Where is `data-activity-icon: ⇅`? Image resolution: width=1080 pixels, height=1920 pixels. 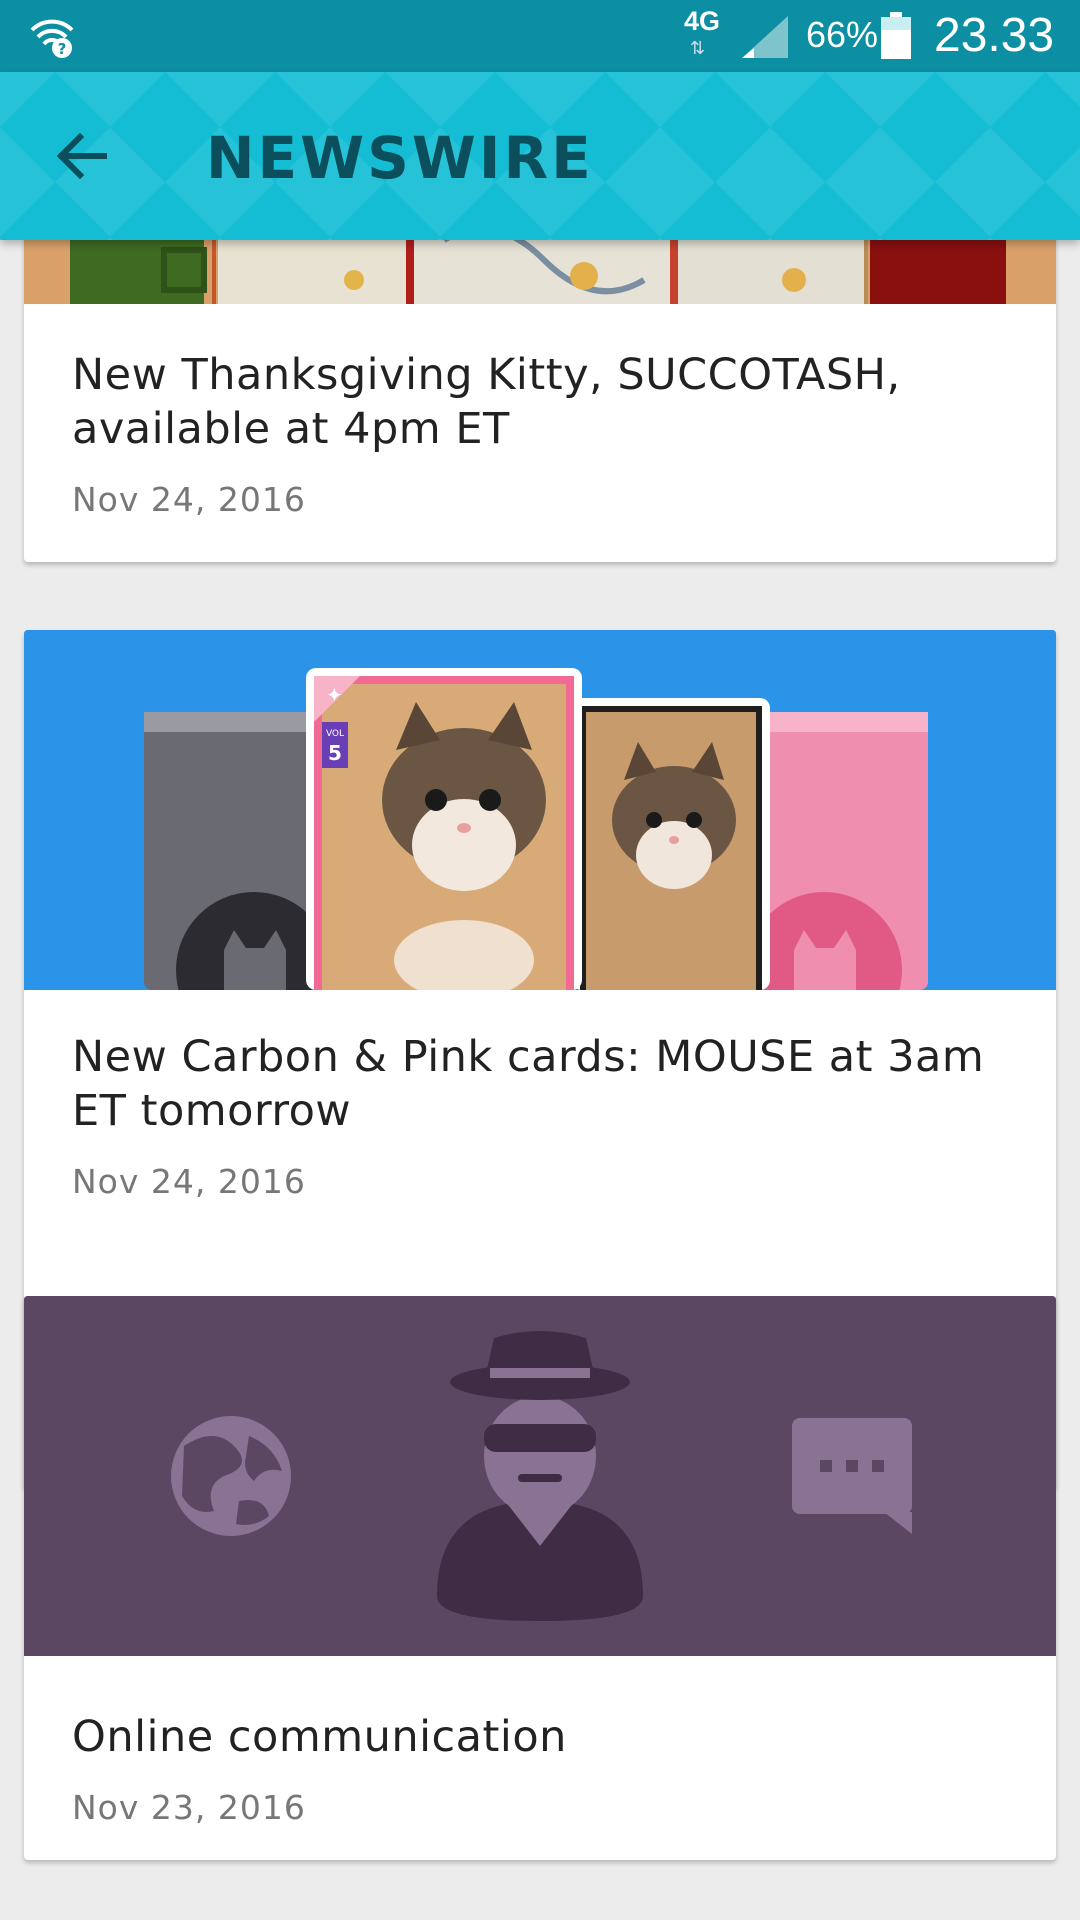 data-activity-icon: ⇅ is located at coordinates (698, 48).